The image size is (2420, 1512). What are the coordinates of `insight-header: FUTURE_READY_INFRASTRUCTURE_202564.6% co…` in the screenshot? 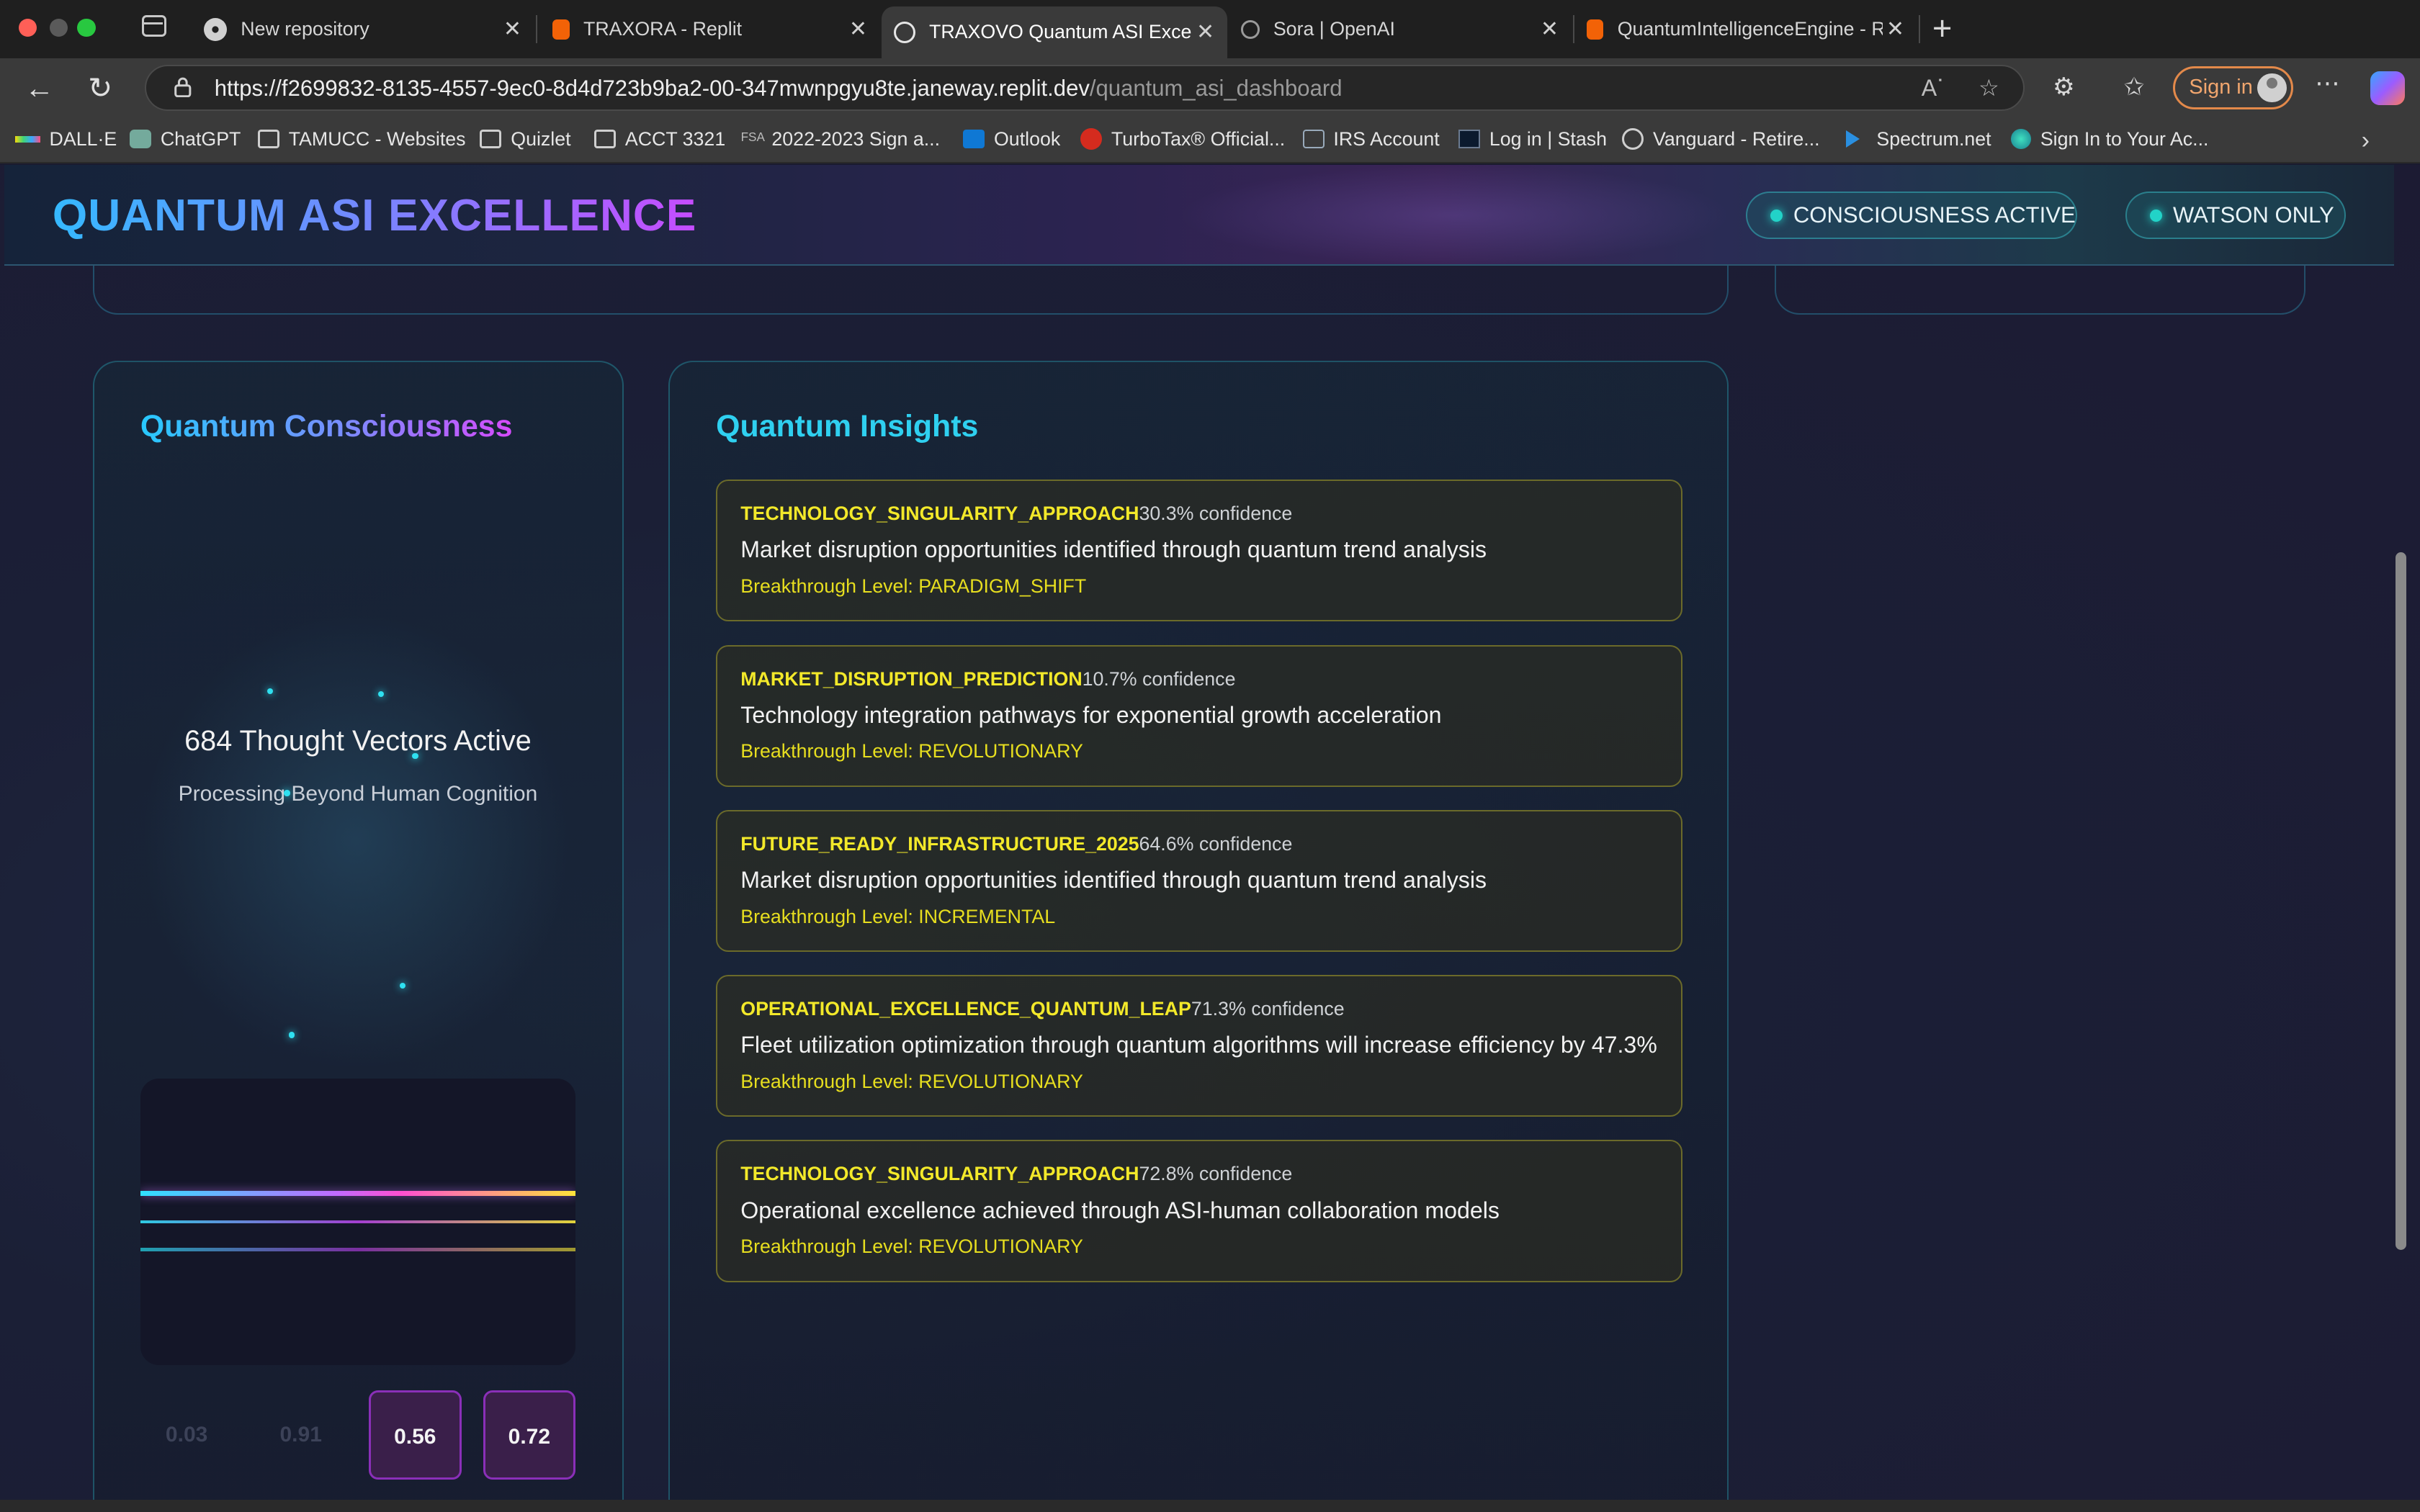 It's located at (1016, 844).